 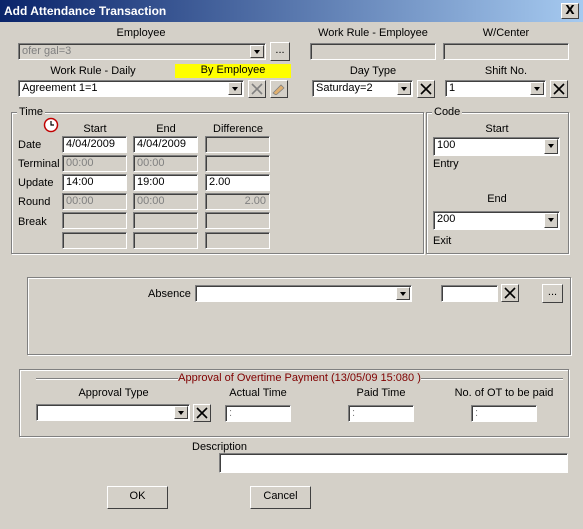 I want to click on work-center-label: W/Center, so click(x=506, y=33).